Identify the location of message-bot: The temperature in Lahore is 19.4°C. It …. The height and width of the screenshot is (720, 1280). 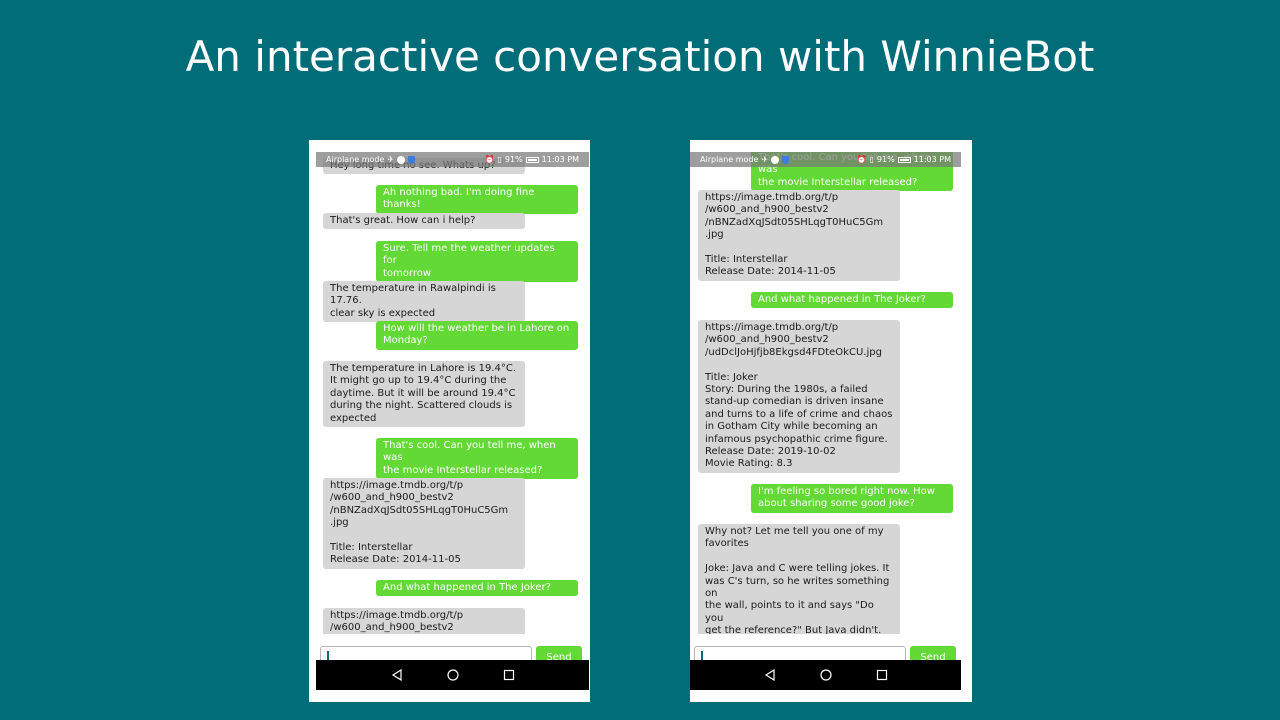
(424, 394).